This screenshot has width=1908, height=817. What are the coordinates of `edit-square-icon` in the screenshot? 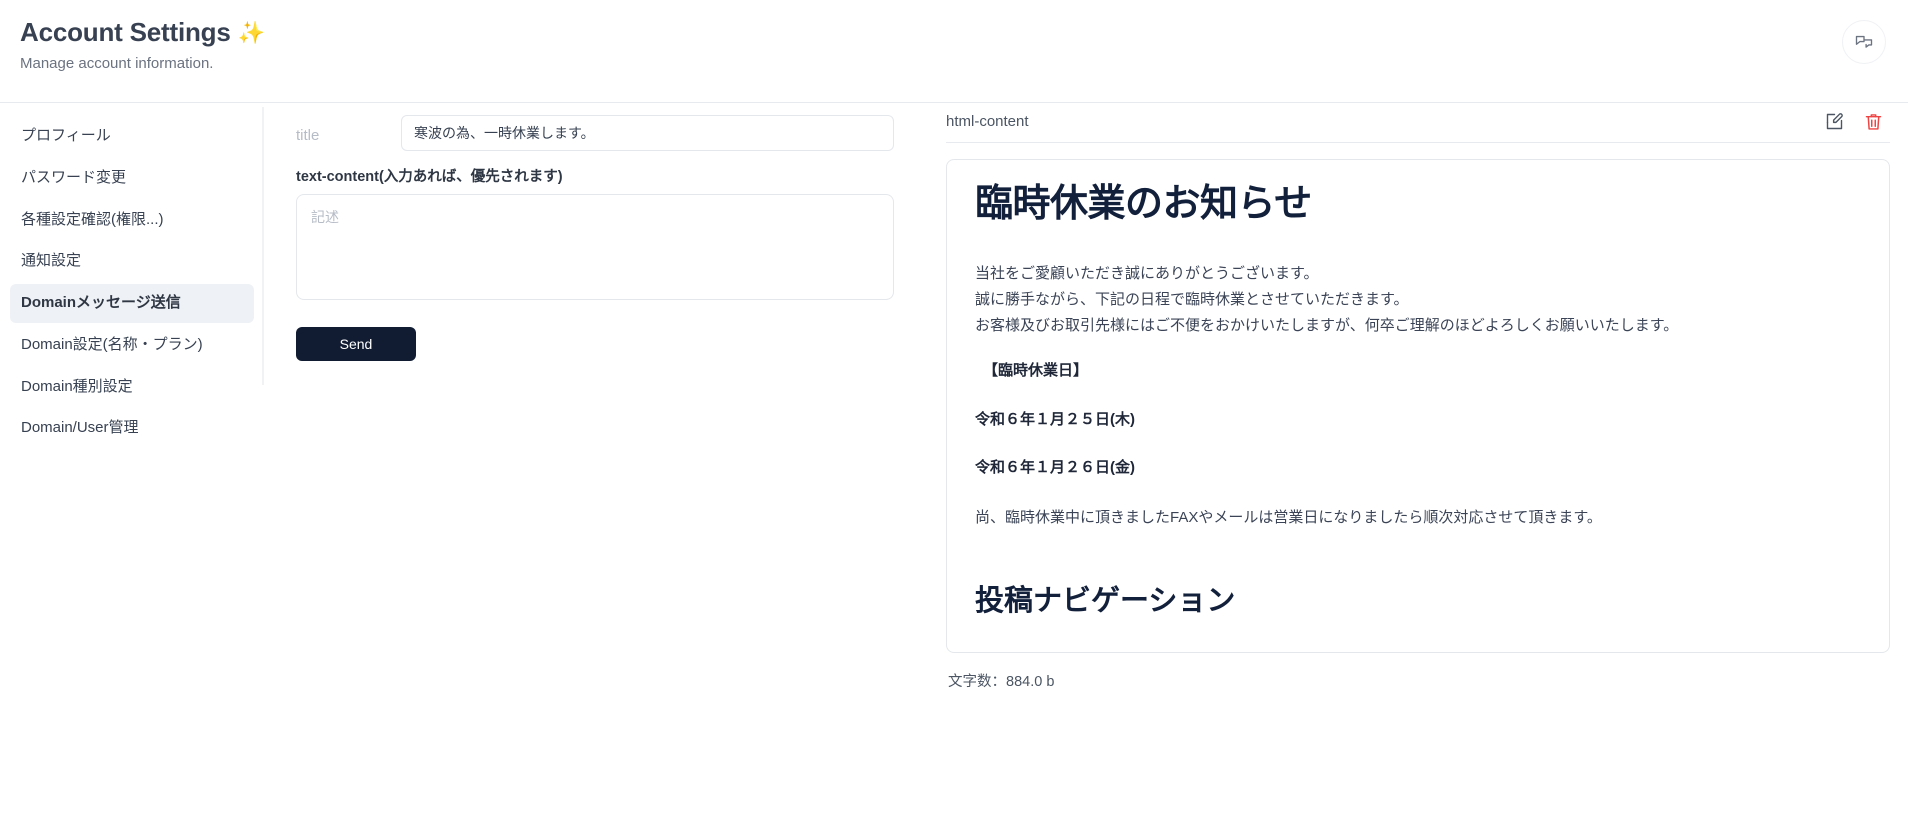 It's located at (1834, 121).